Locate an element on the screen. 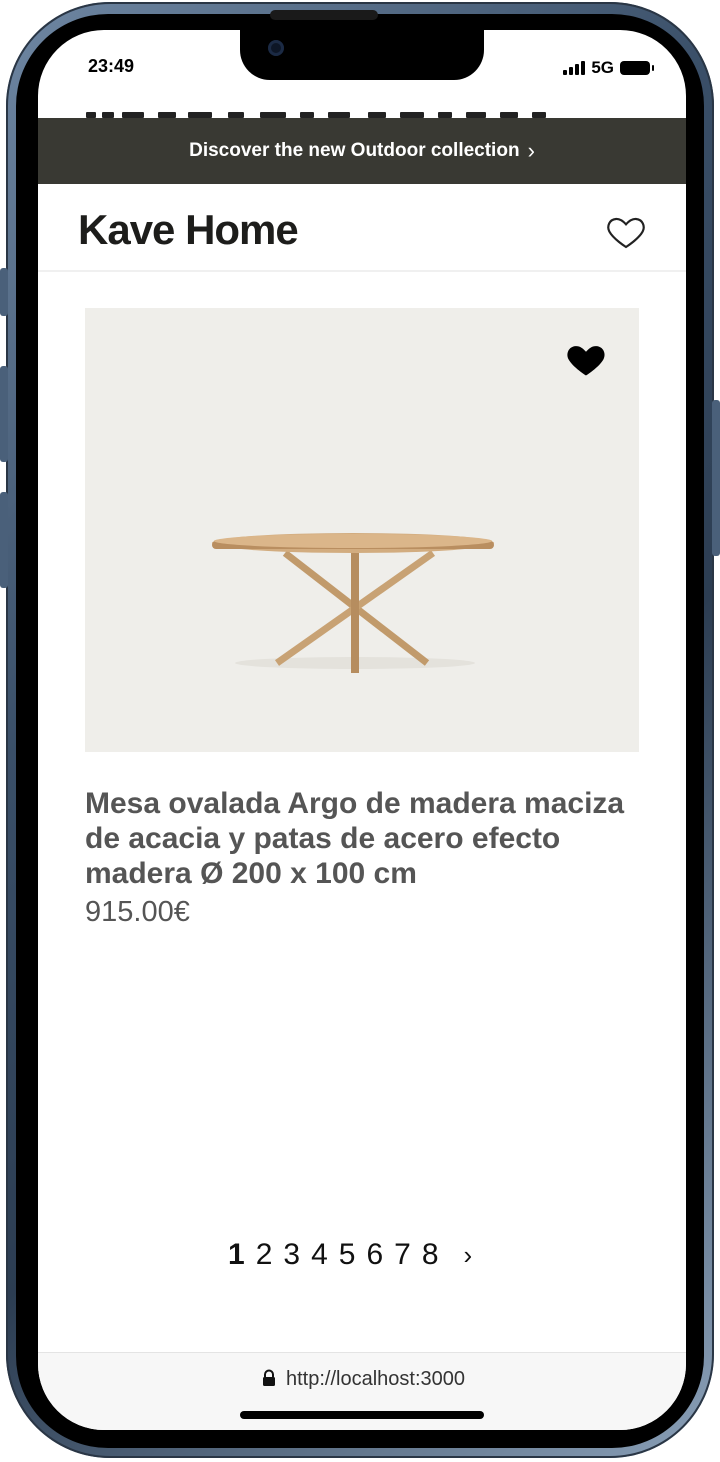 The image size is (720, 1462). signal-icon is located at coordinates (574, 68).